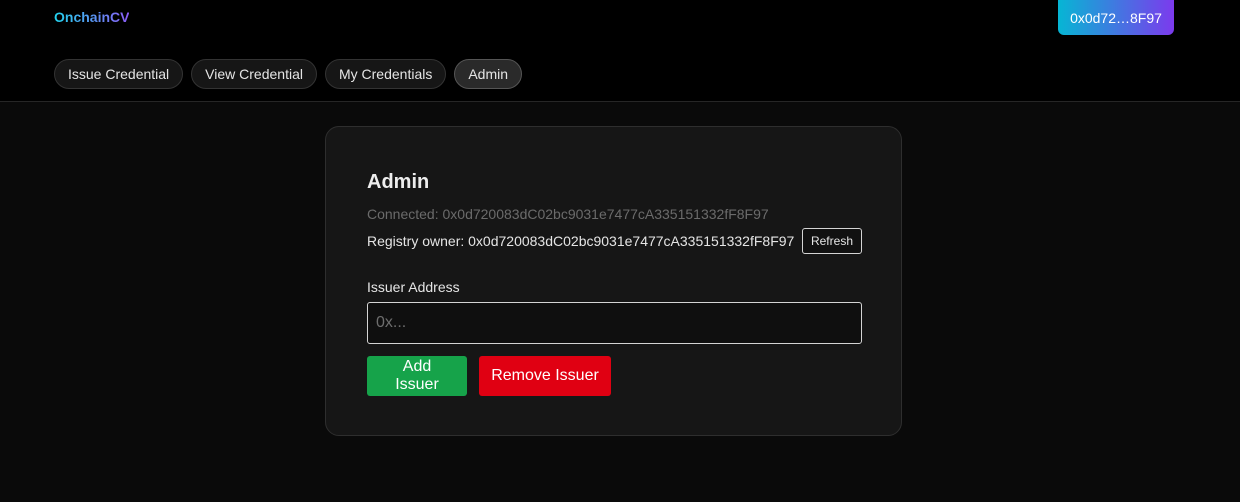 The image size is (1240, 502). Describe the element at coordinates (488, 74) in the screenshot. I see `tab-admin: Admin` at that location.